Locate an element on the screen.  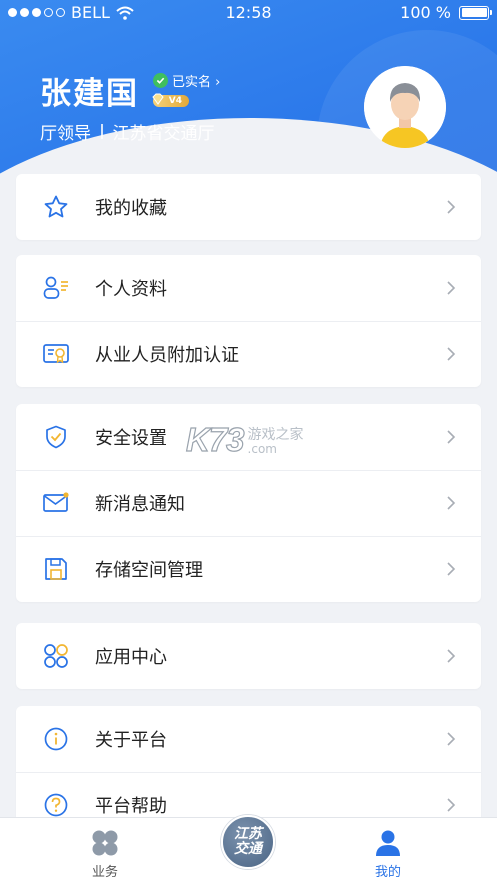
vip-level: V4 is located at coordinates (175, 101).